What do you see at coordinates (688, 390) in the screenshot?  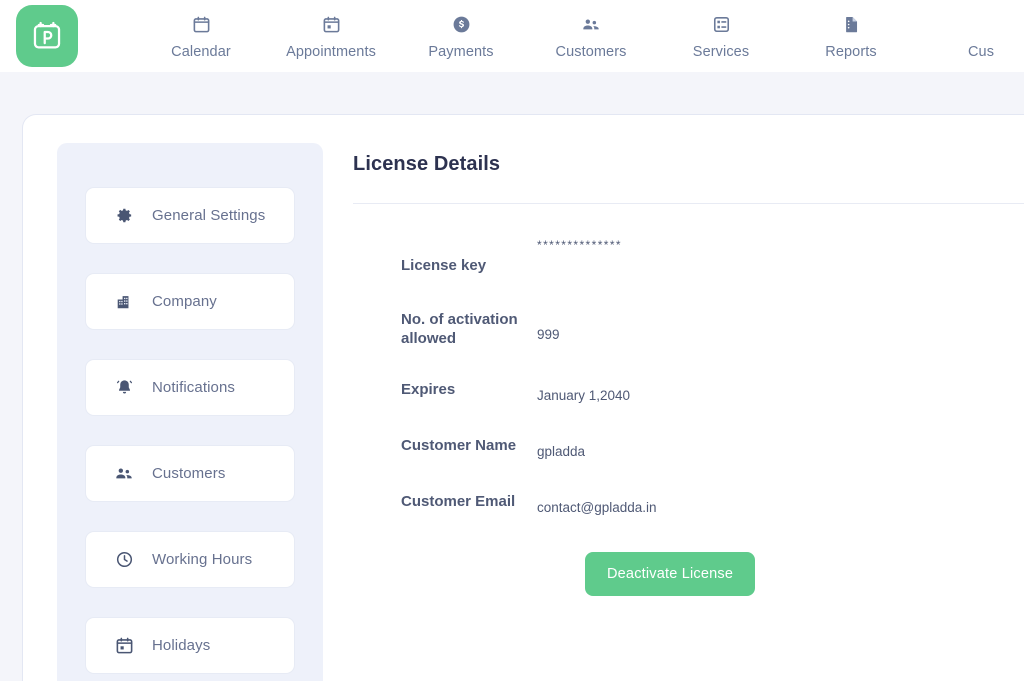 I see `detail-row-expires: Expires January 1,2040` at bounding box center [688, 390].